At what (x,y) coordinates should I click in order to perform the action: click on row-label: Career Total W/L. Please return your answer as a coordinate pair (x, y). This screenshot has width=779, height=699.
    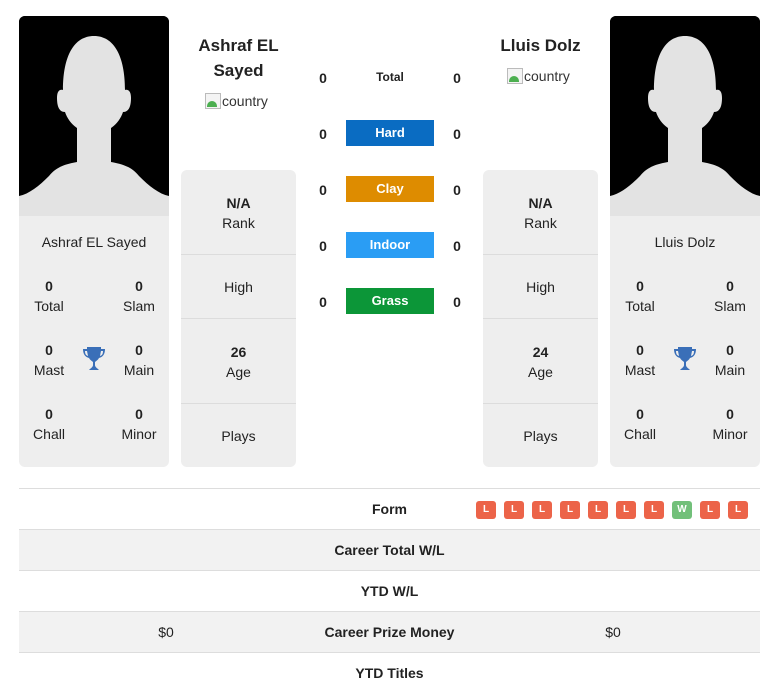
    Looking at the image, I should click on (389, 550).